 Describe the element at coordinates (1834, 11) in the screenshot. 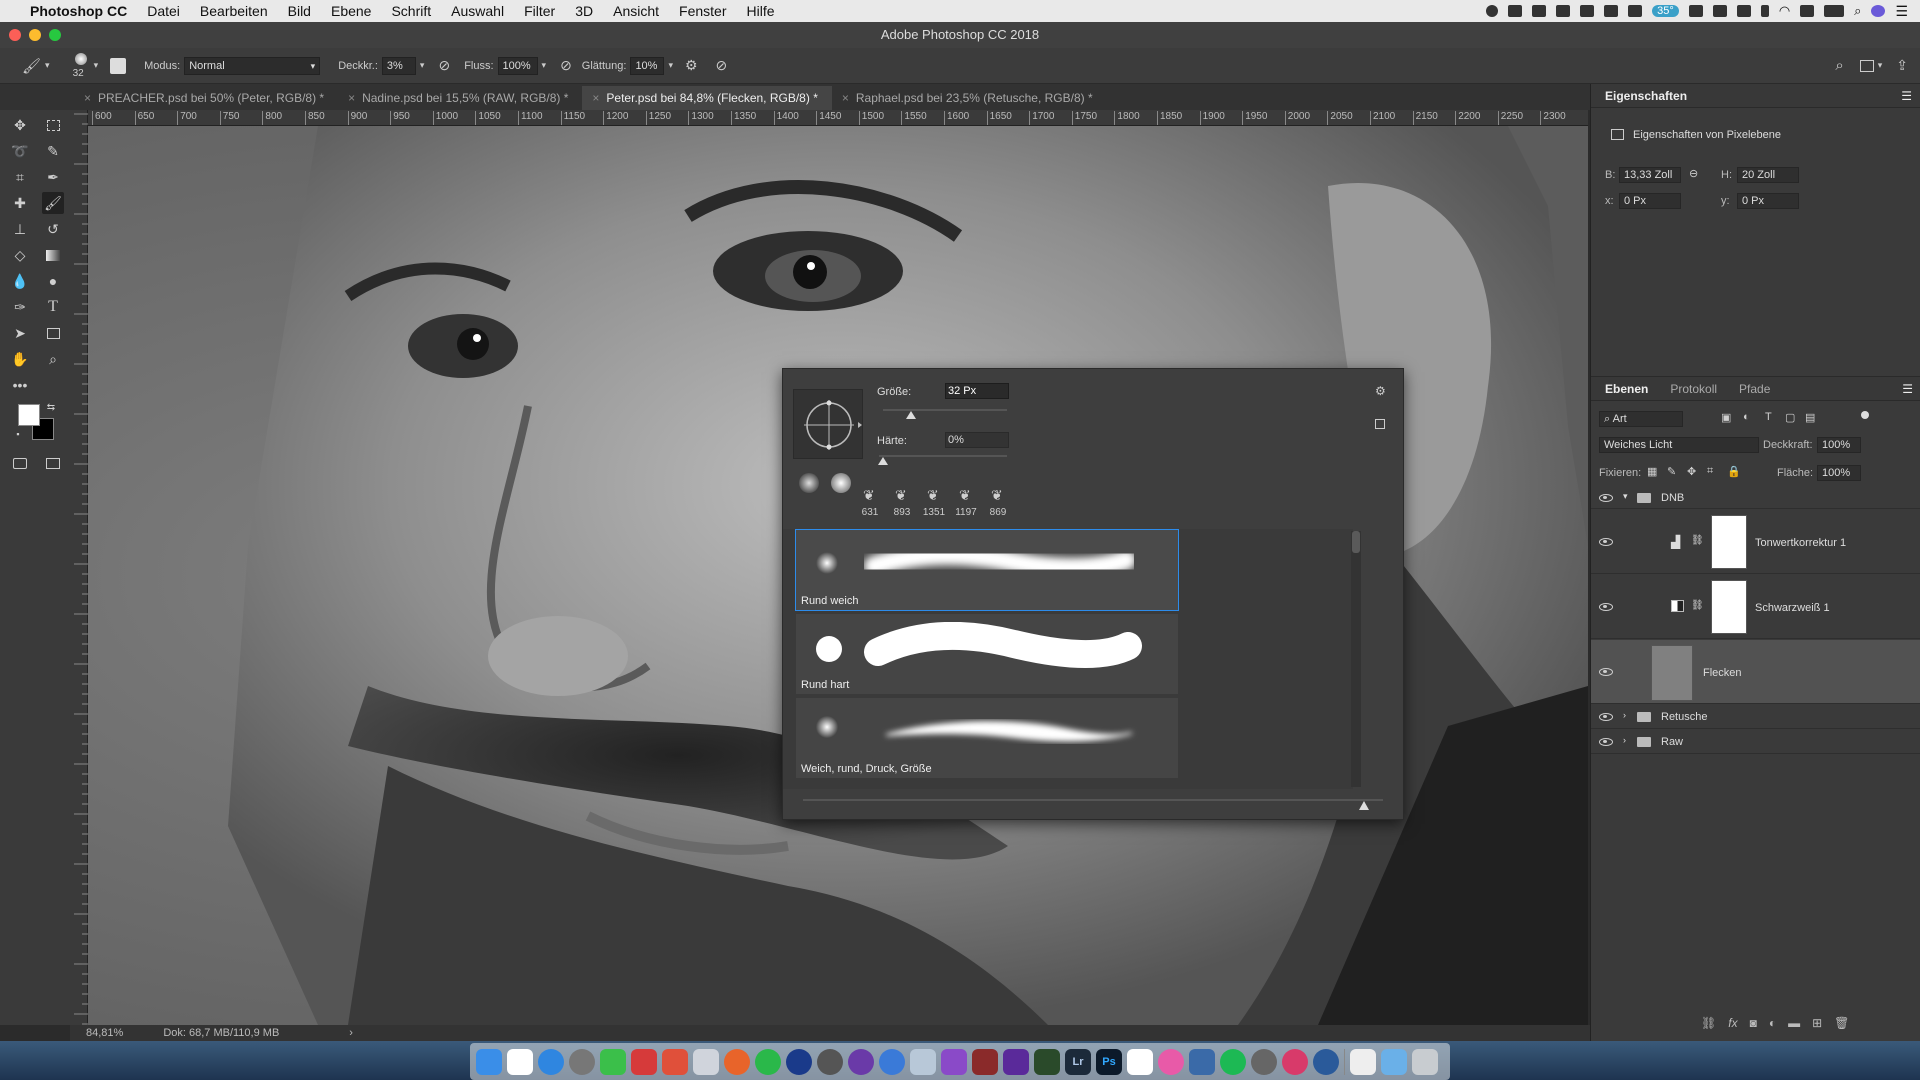

I see `battery-icon` at that location.